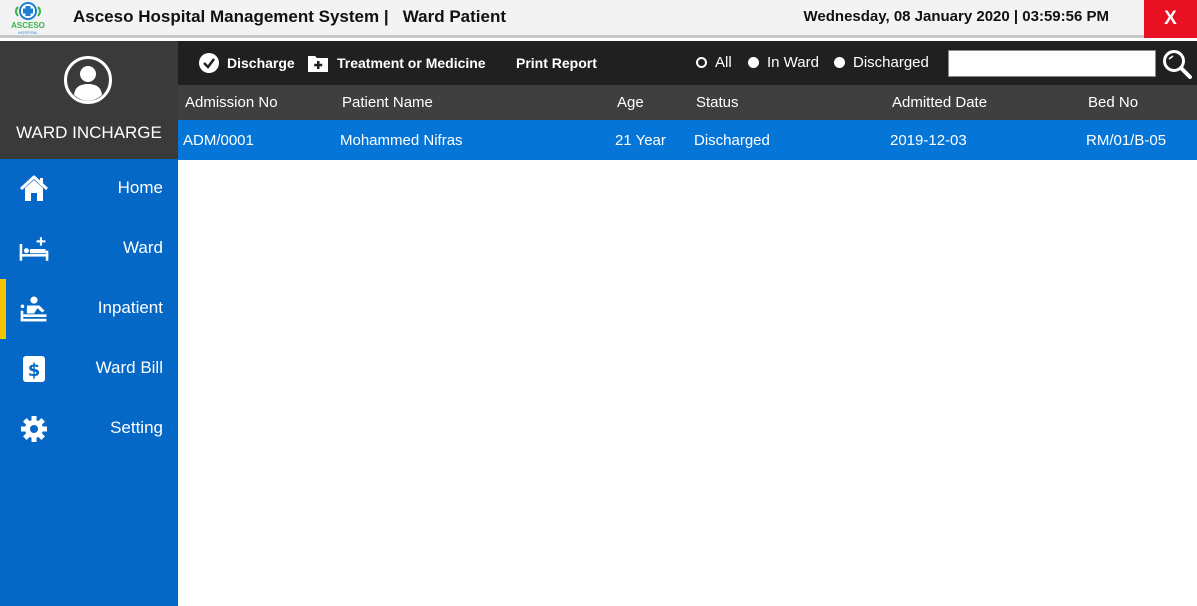 The height and width of the screenshot is (606, 1197). Describe the element at coordinates (28, 18) in the screenshot. I see `hospital-logo: ASCESO HOSPITAL` at that location.